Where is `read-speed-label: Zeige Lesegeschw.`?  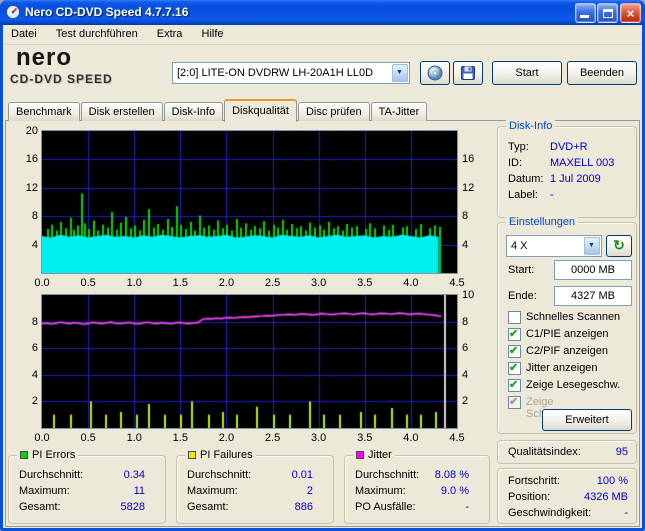 read-speed-label: Zeige Lesegeschw. is located at coordinates (573, 385).